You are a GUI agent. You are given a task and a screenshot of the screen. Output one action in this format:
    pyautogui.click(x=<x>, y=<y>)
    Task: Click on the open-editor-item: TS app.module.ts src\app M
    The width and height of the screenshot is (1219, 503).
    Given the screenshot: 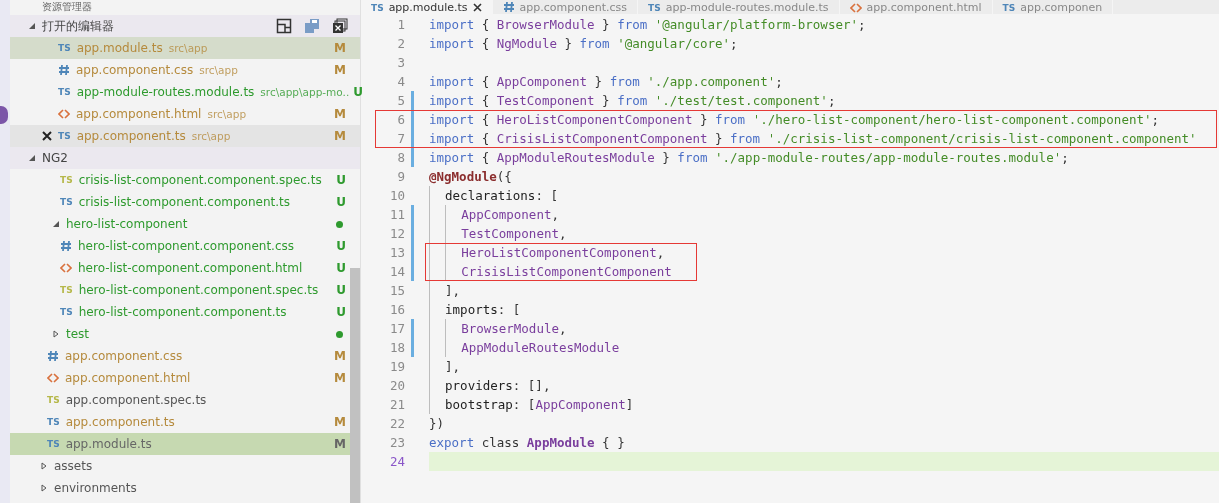 What is the action you would take?
    pyautogui.click(x=185, y=48)
    